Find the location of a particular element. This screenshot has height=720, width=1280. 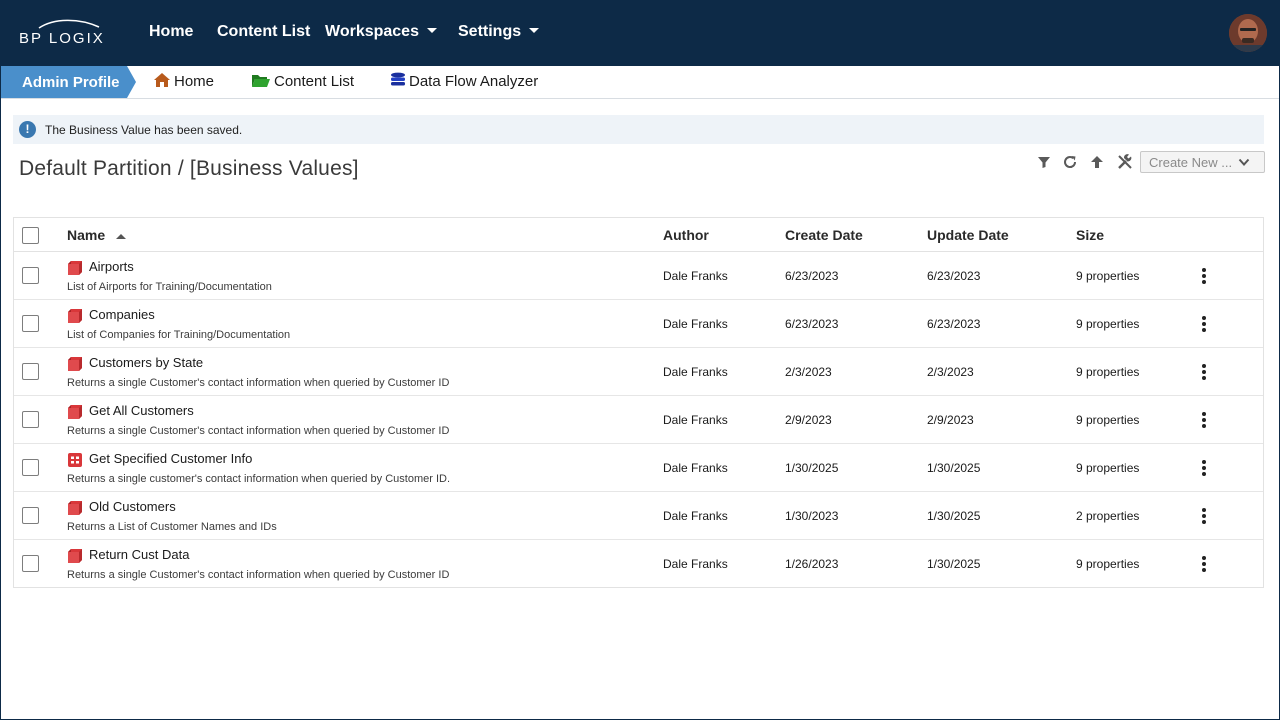

breadcrumb-data-flow-analyzer: Data Flow Analyzer is located at coordinates (464, 81).